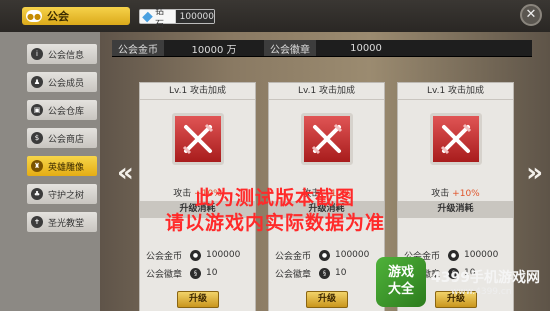  What do you see at coordinates (66, 139) in the screenshot?
I see `sidebar-item-label: 公会商店` at bounding box center [66, 139].